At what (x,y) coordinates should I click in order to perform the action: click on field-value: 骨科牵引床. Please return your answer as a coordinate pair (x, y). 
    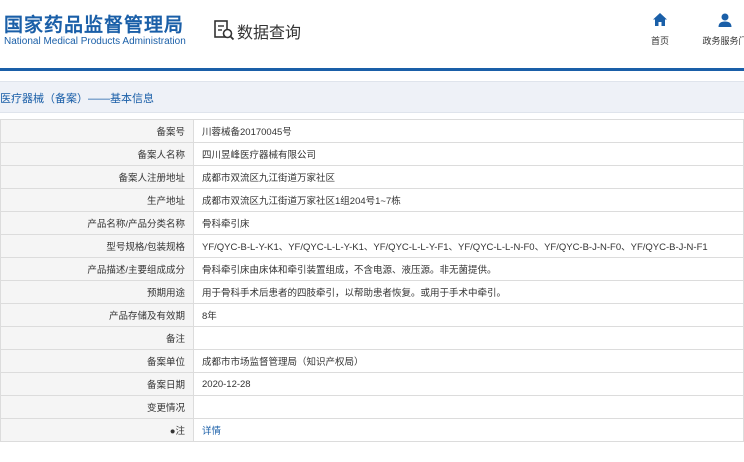
    Looking at the image, I should click on (468, 223).